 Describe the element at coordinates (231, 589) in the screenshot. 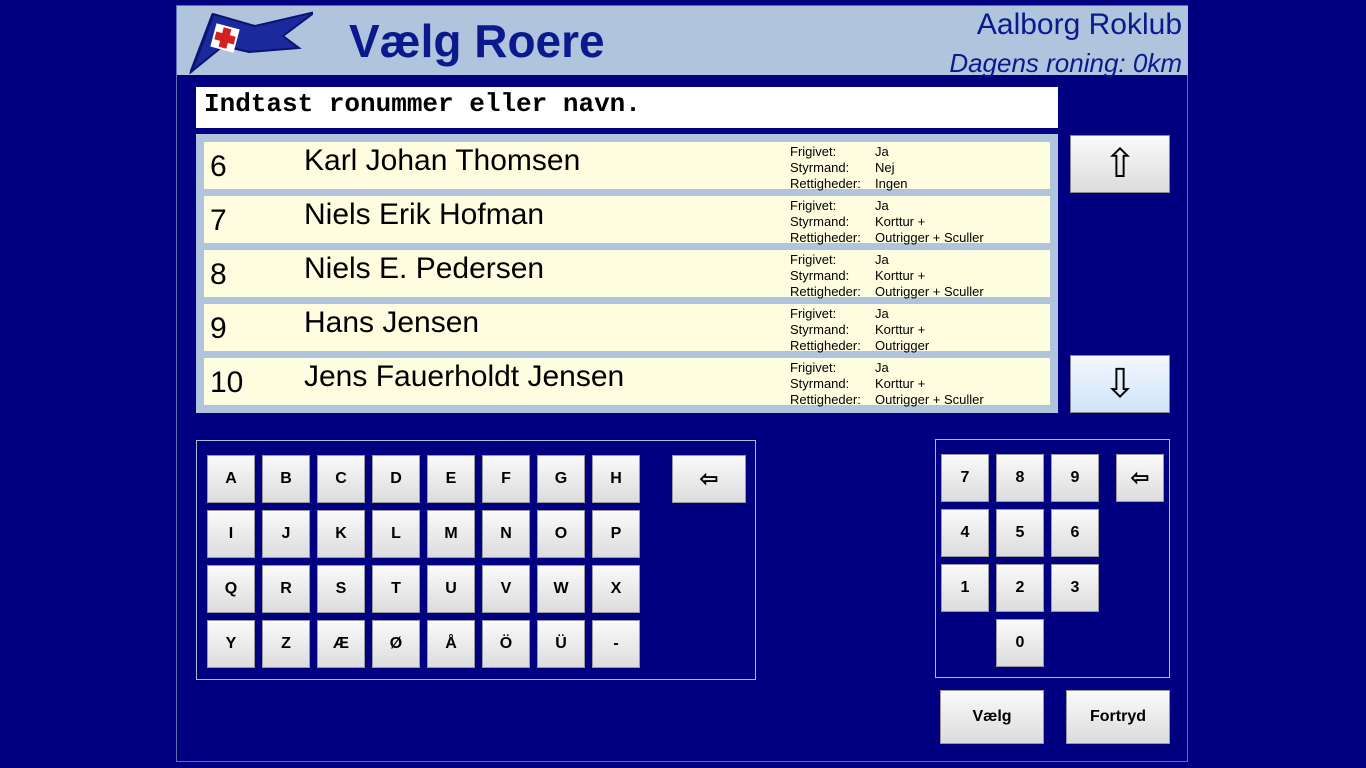

I see `key-q: Q` at that location.